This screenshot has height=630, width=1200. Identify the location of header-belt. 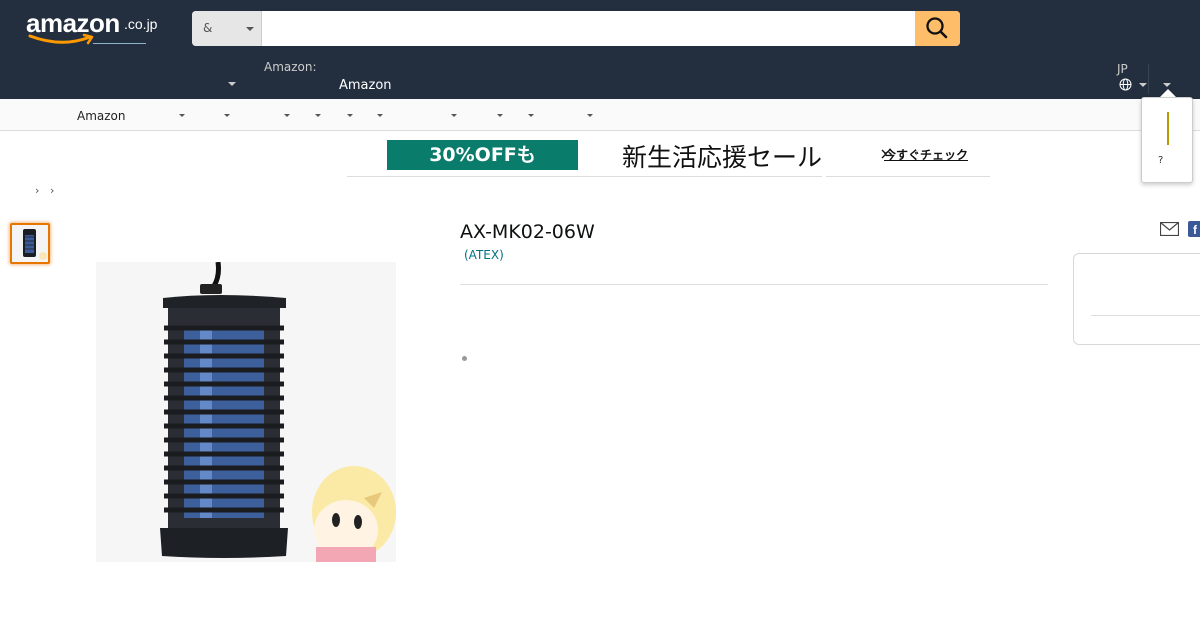
(600, 78).